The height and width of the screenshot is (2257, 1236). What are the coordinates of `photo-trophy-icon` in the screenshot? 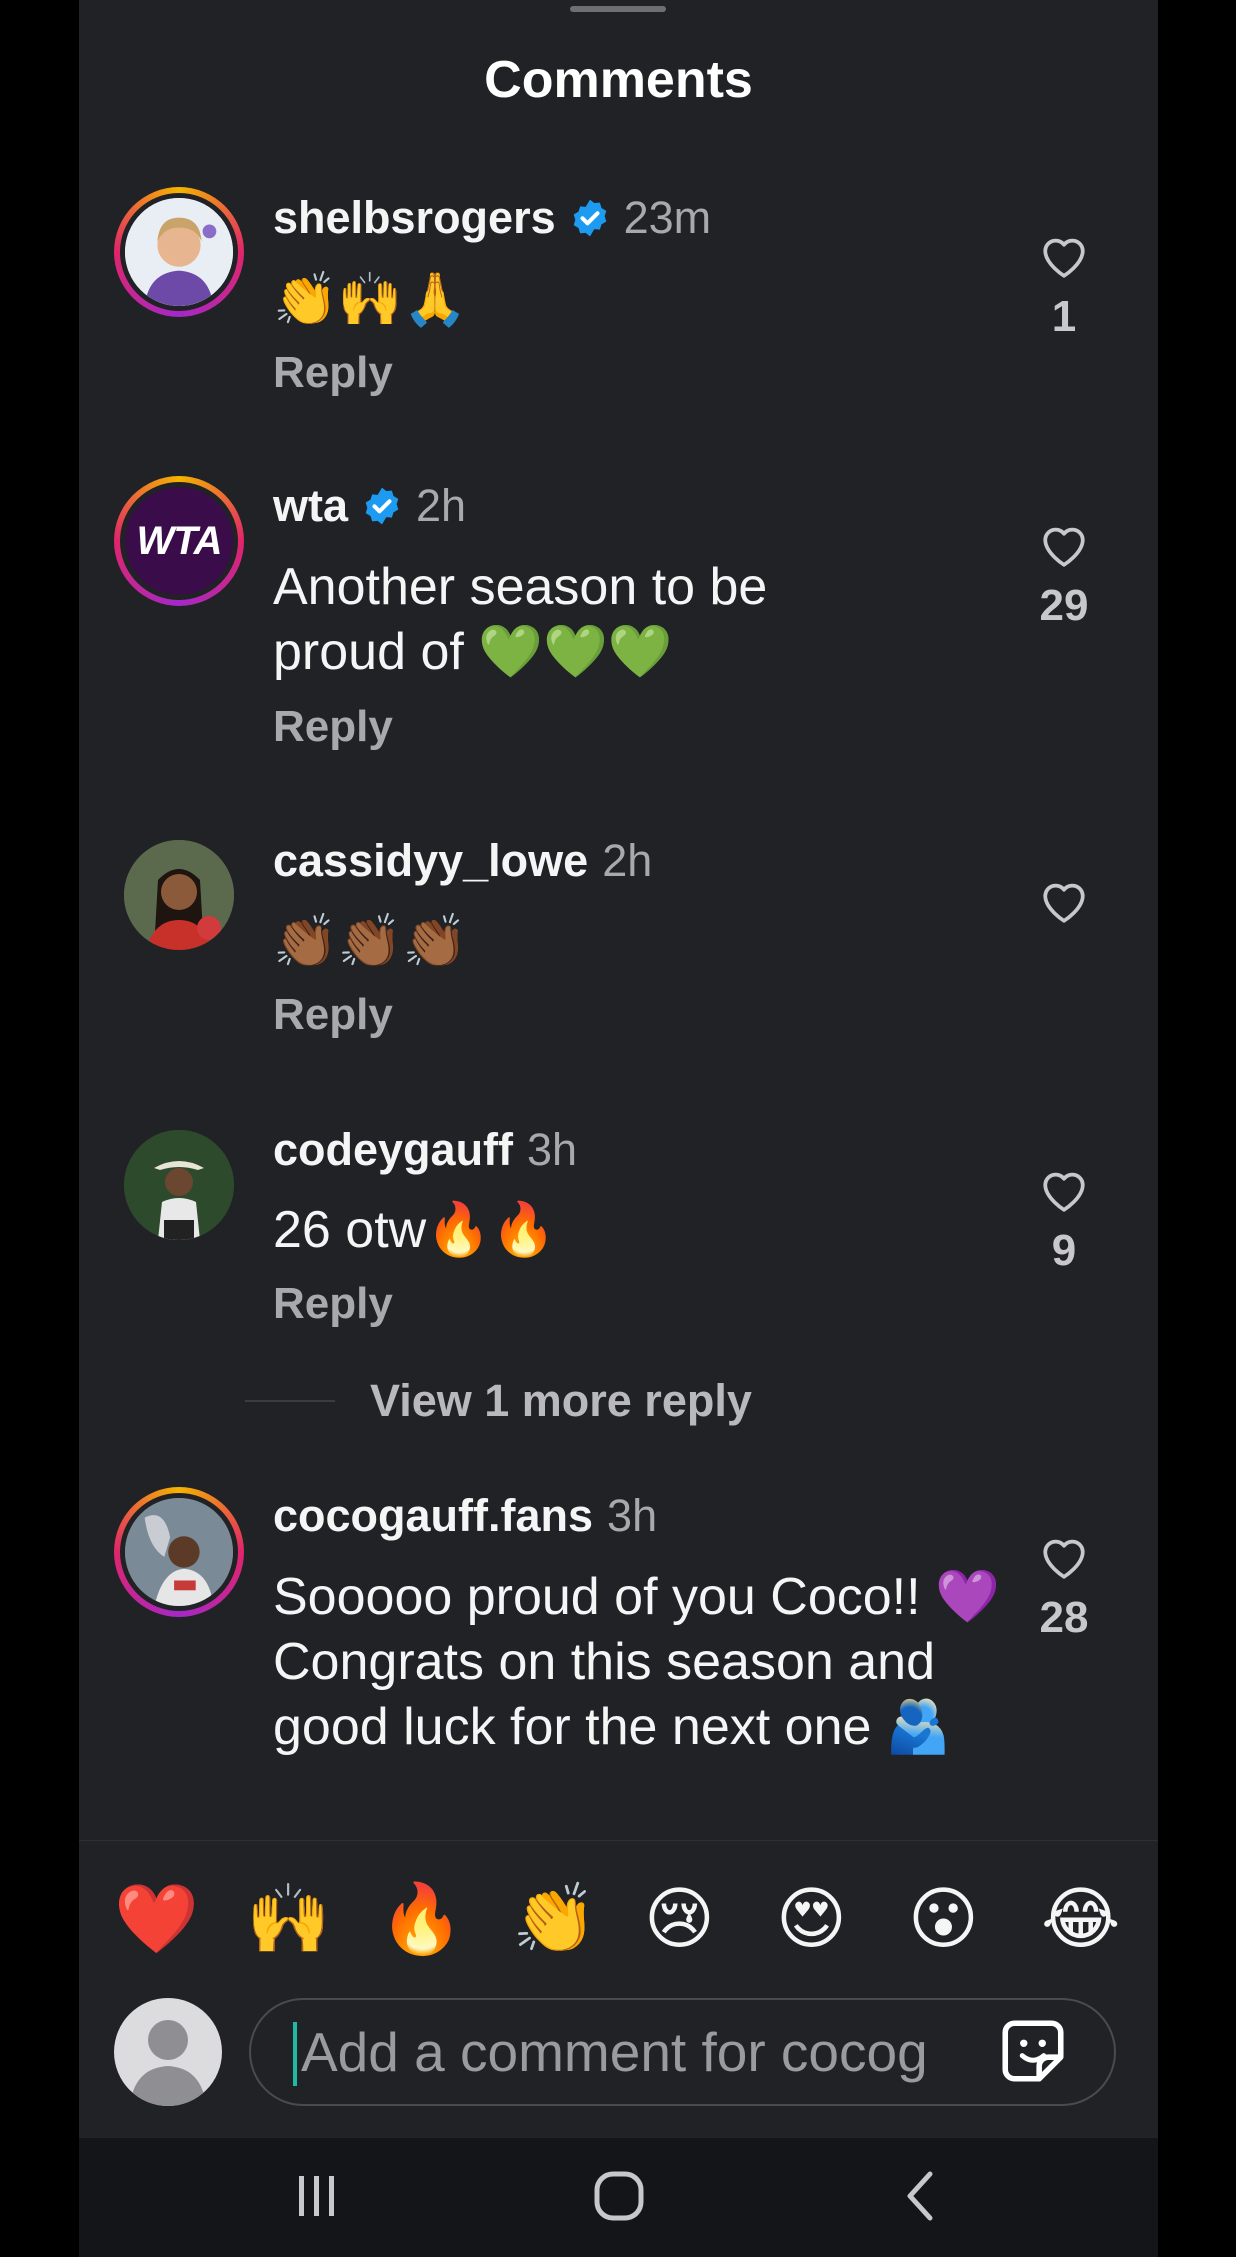 It's located at (179, 1552).